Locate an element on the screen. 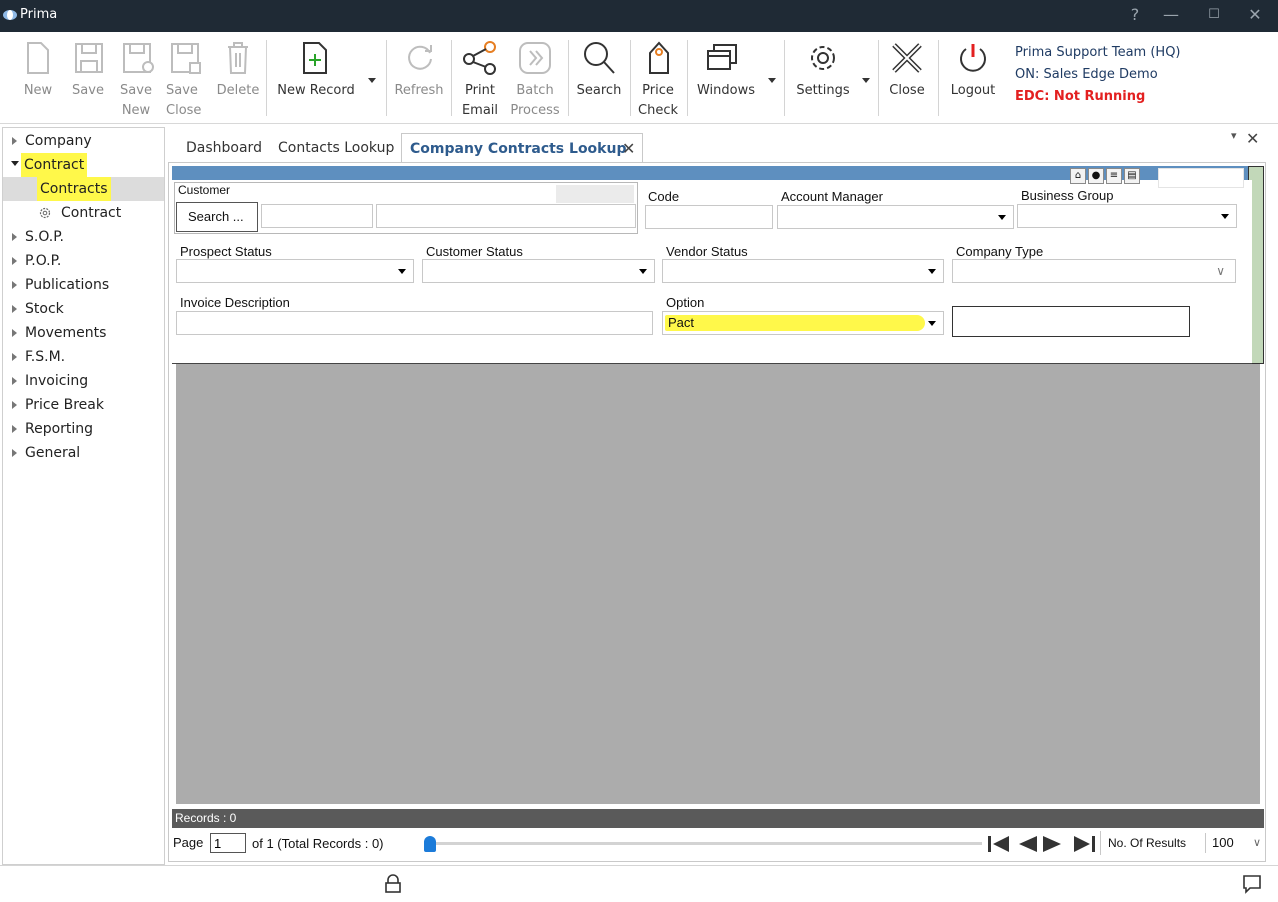  page-slider-thumb is located at coordinates (430, 844).